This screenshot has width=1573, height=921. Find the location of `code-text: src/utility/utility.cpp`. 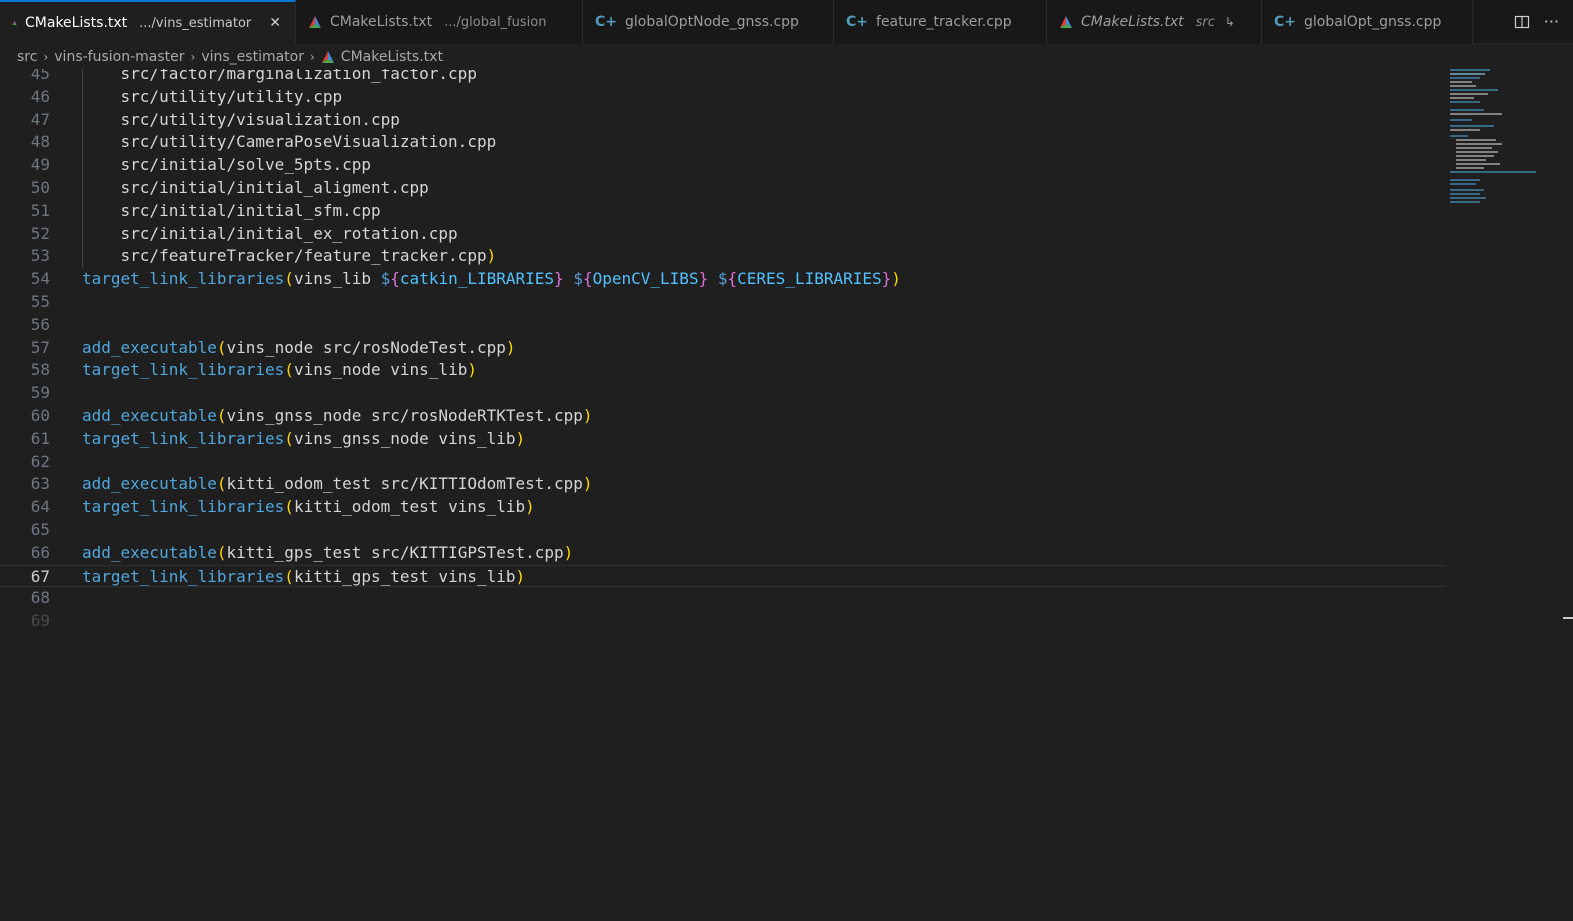

code-text: src/utility/utility.cpp is located at coordinates (212, 96).